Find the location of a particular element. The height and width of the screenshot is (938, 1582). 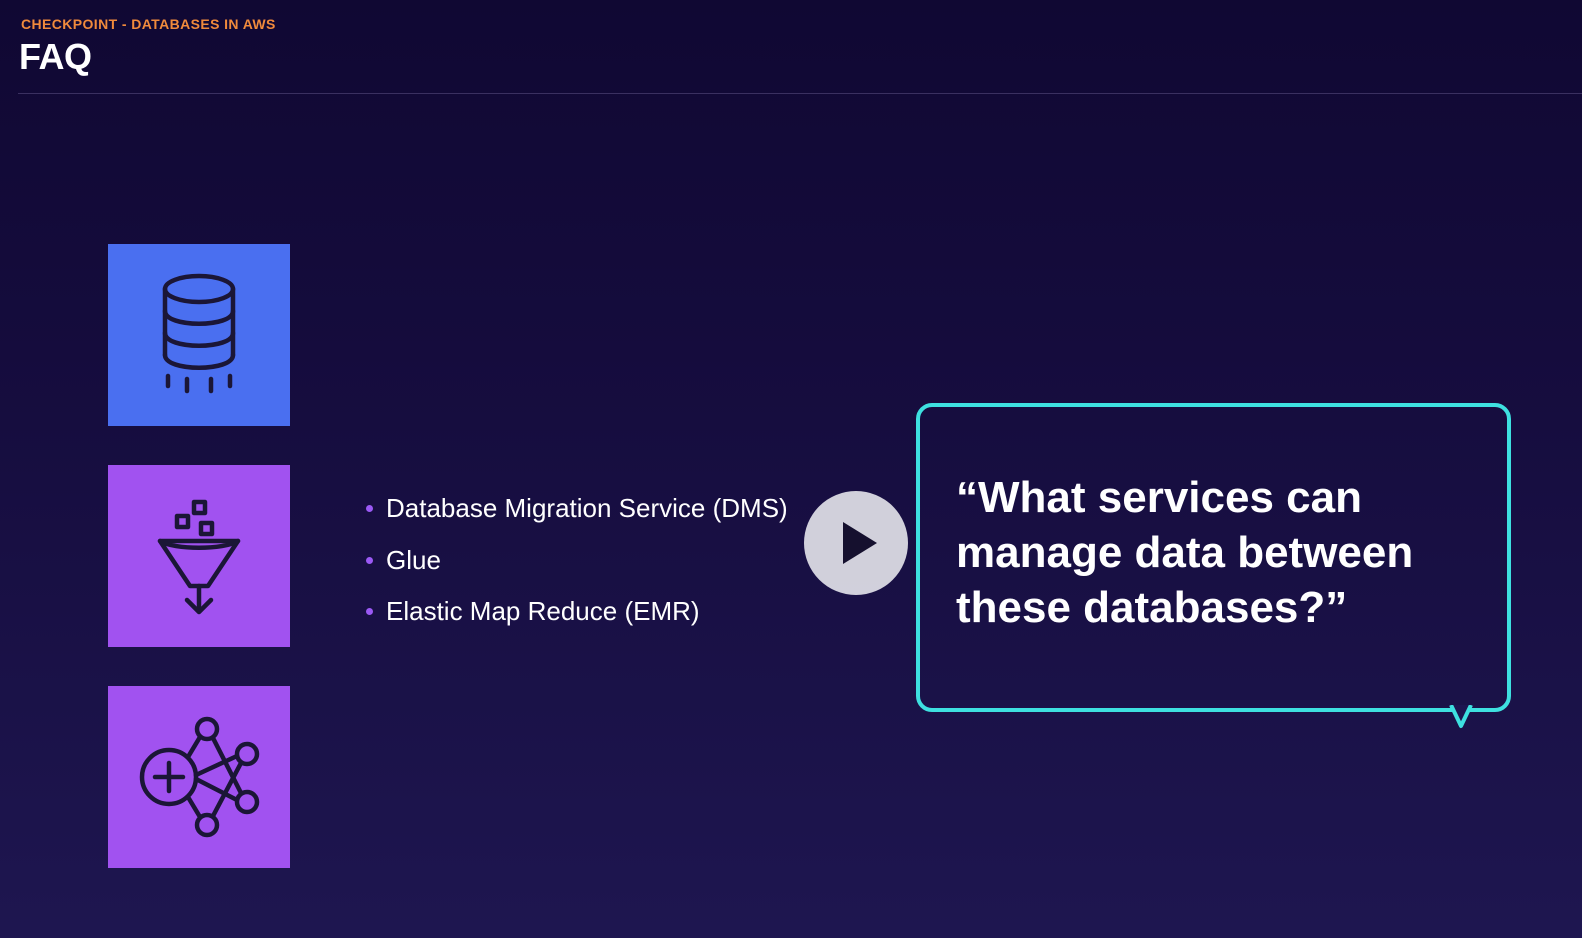

service-label: Database Migration Service (DMS) is located at coordinates (587, 508).